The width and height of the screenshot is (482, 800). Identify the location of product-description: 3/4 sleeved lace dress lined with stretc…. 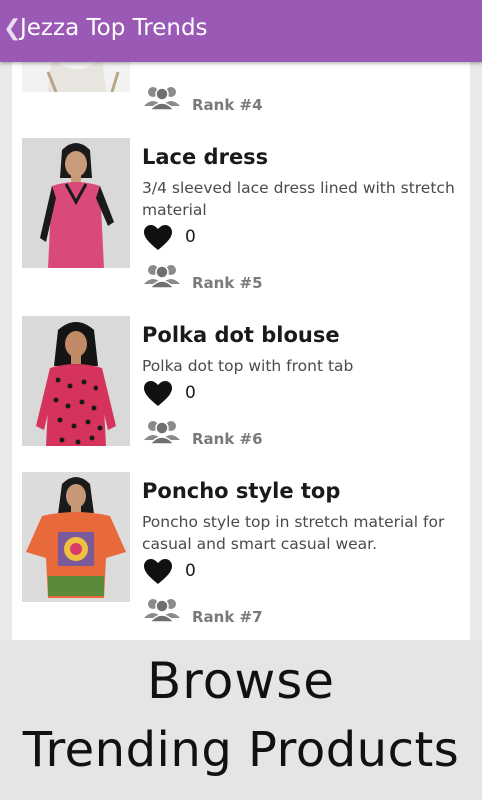
(298, 199).